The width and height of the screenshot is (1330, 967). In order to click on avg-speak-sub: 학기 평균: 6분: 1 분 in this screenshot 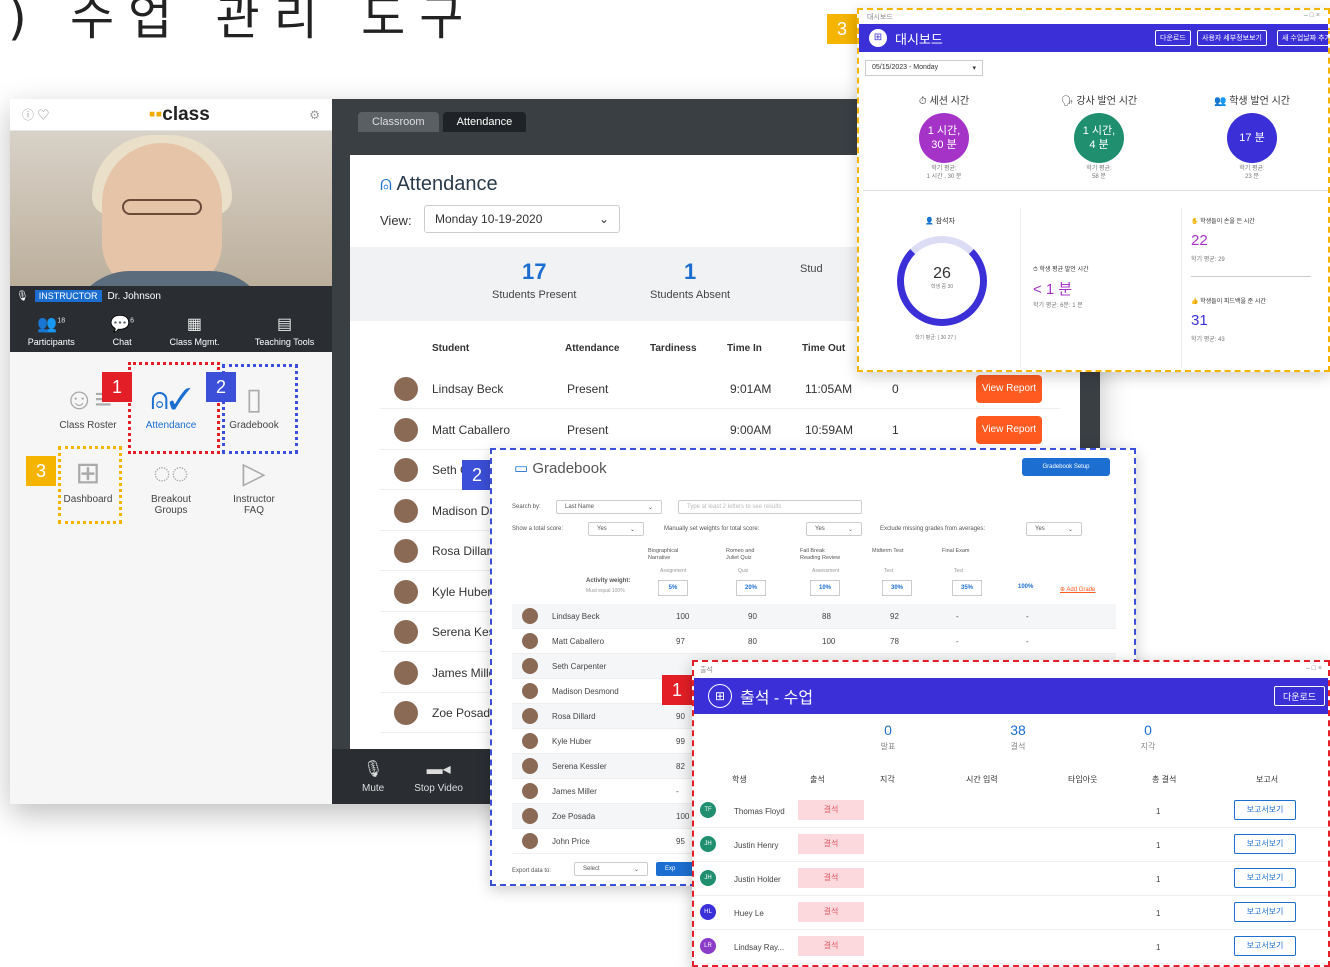, I will do `click(1058, 306)`.